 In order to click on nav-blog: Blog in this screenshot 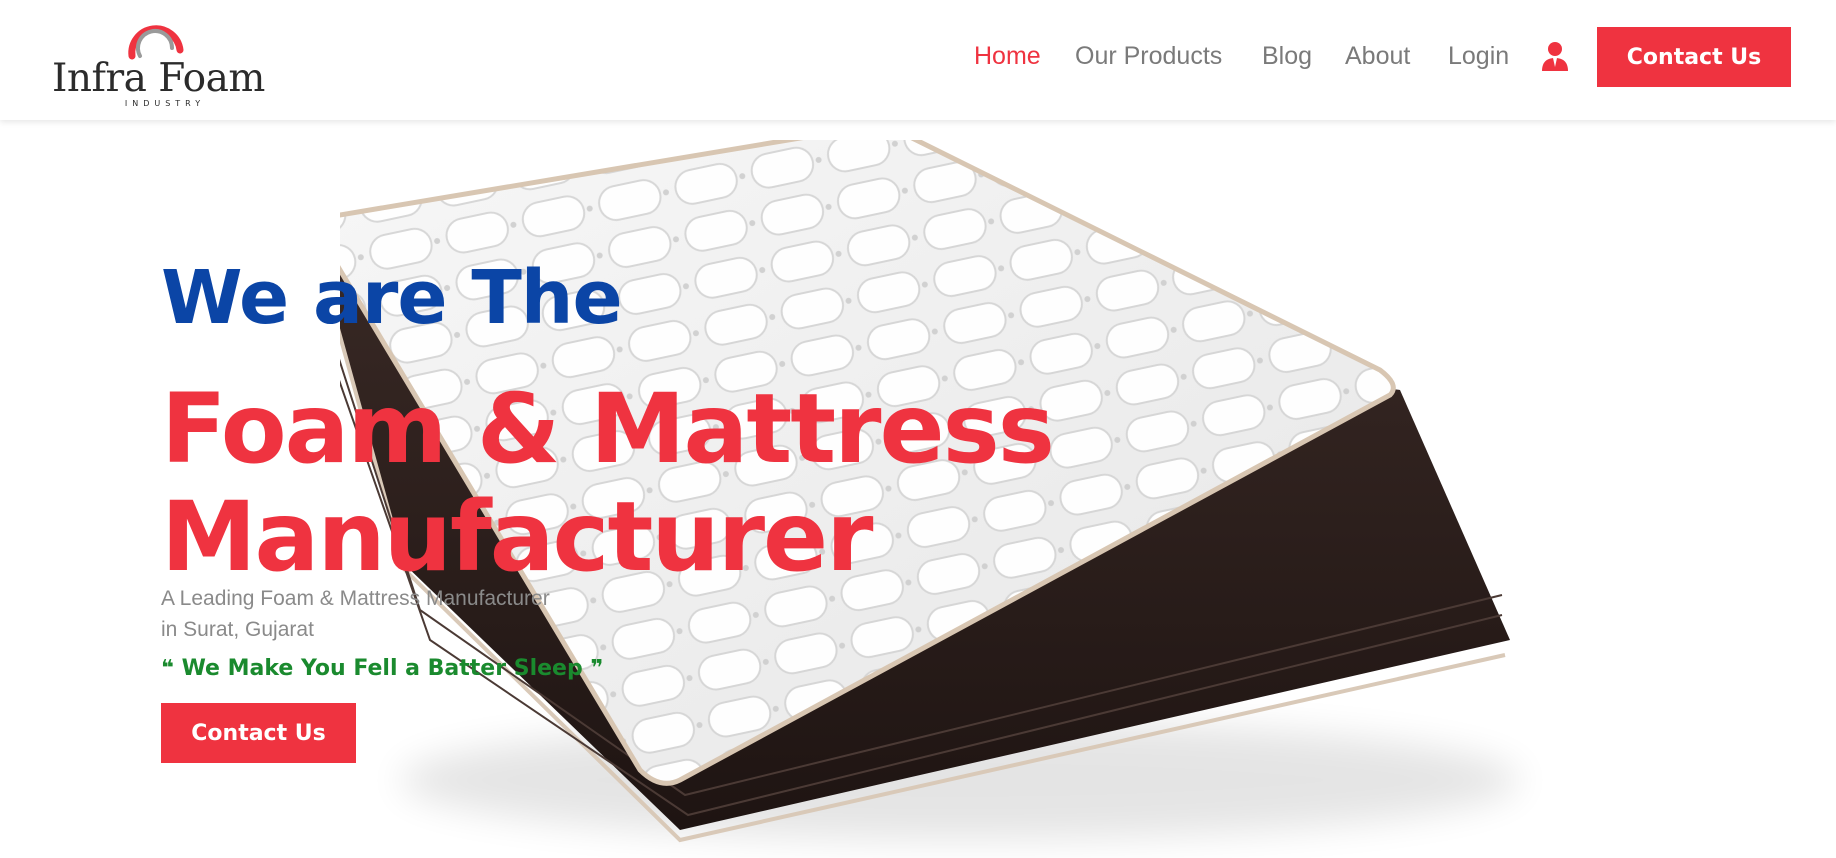, I will do `click(1287, 56)`.